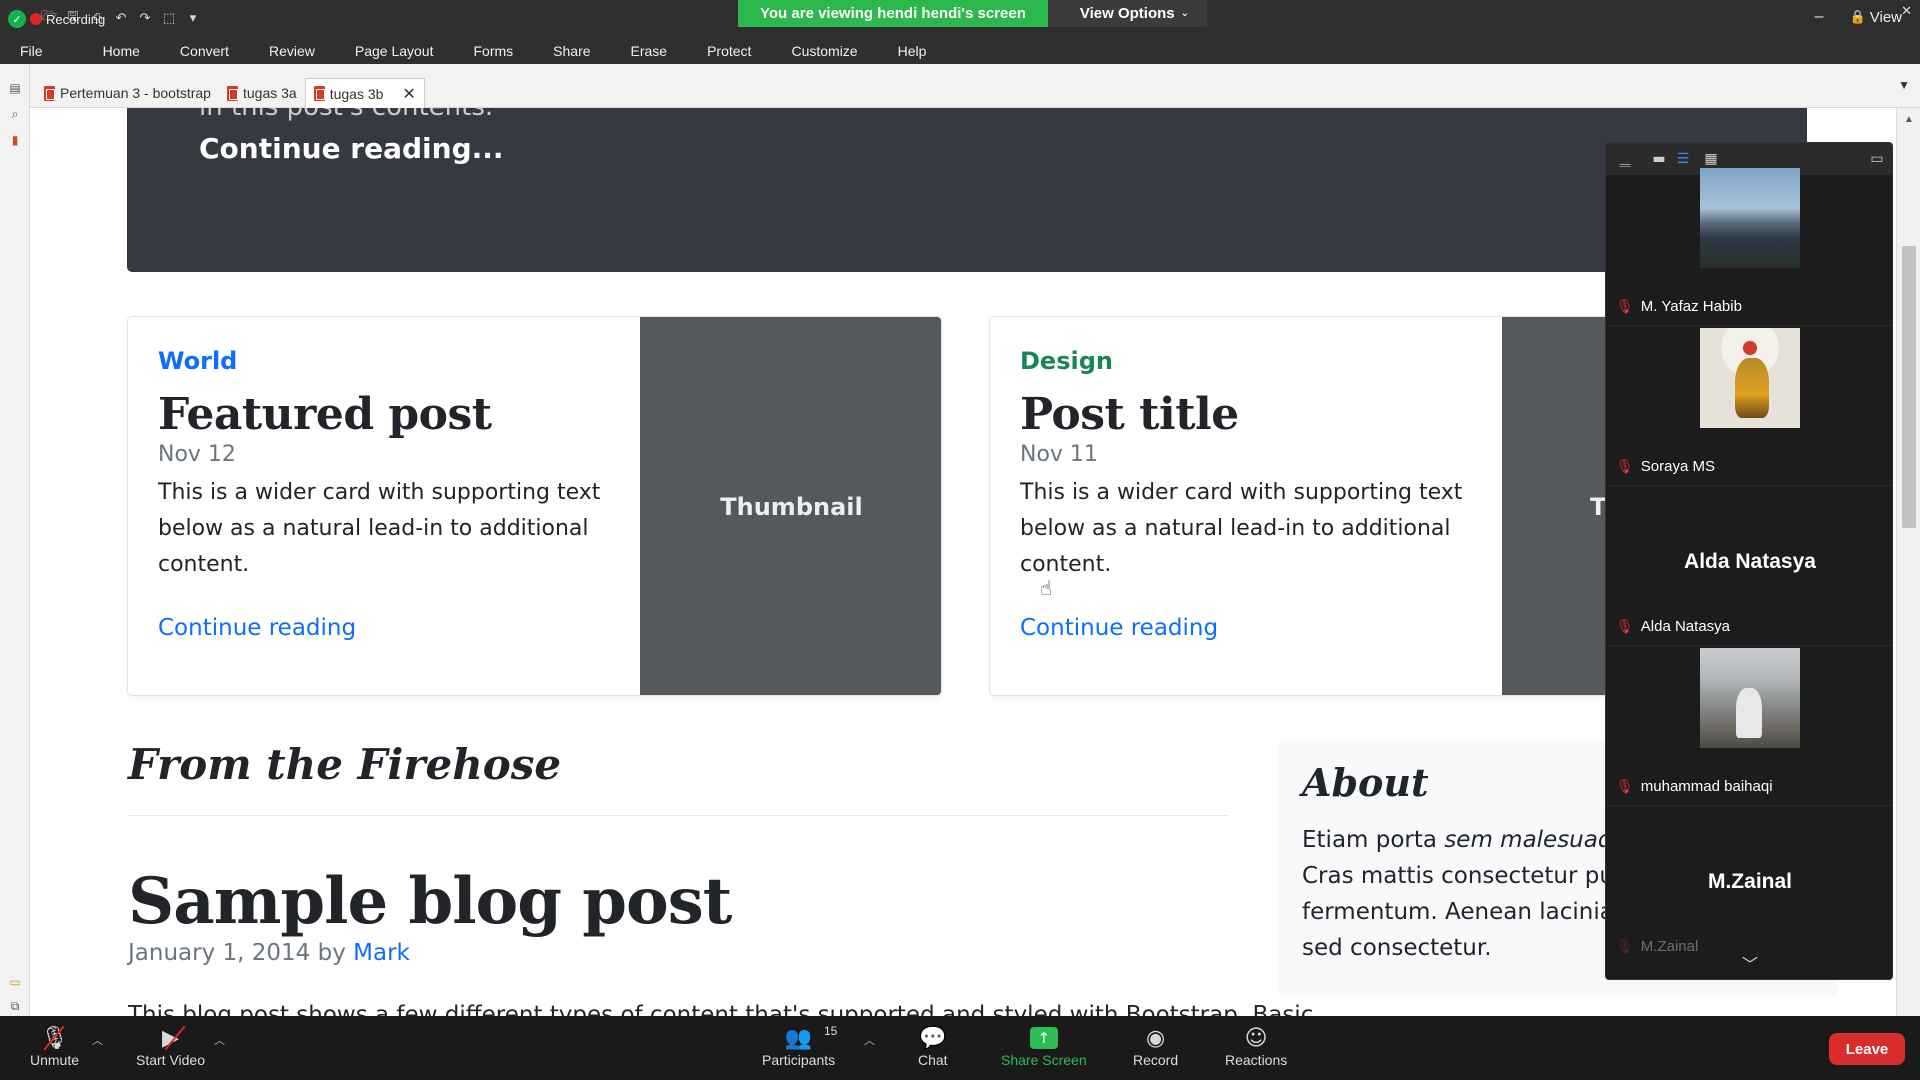 The image size is (1920, 1080). I want to click on tab-label: tugas 3b, so click(356, 93).